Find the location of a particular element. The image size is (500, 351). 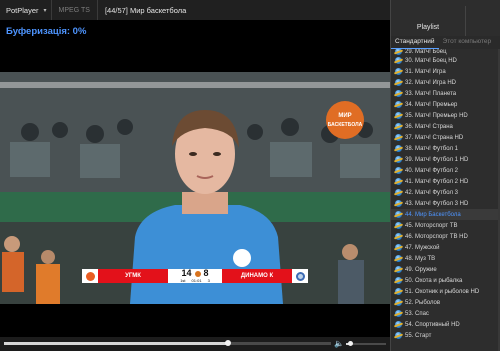

playlist-item: 32. Матч! Игра HD is located at coordinates (445, 82).